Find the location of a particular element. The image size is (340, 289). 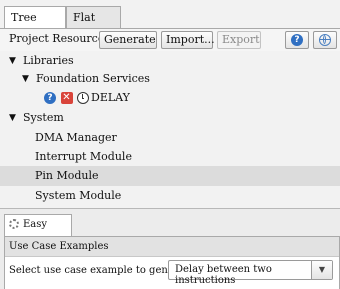

tab-flat-view: Flat View is located at coordinates (93, 26).